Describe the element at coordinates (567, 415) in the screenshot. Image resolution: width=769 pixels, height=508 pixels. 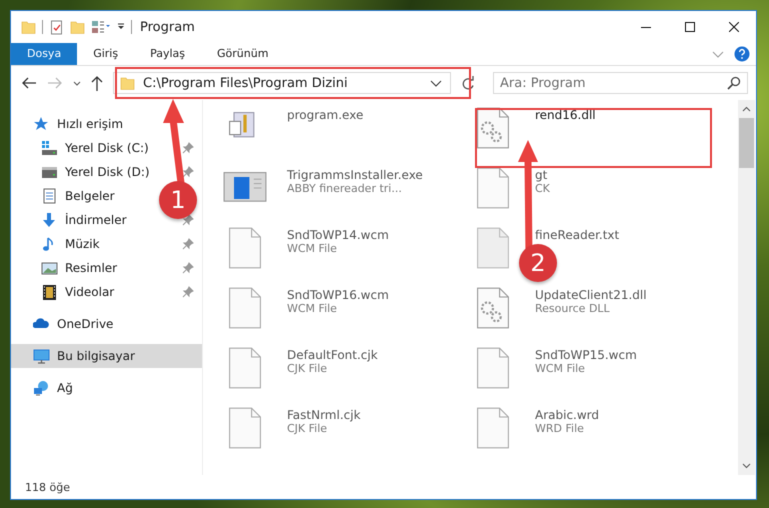
I see `file-name: Arabic.wrd` at that location.